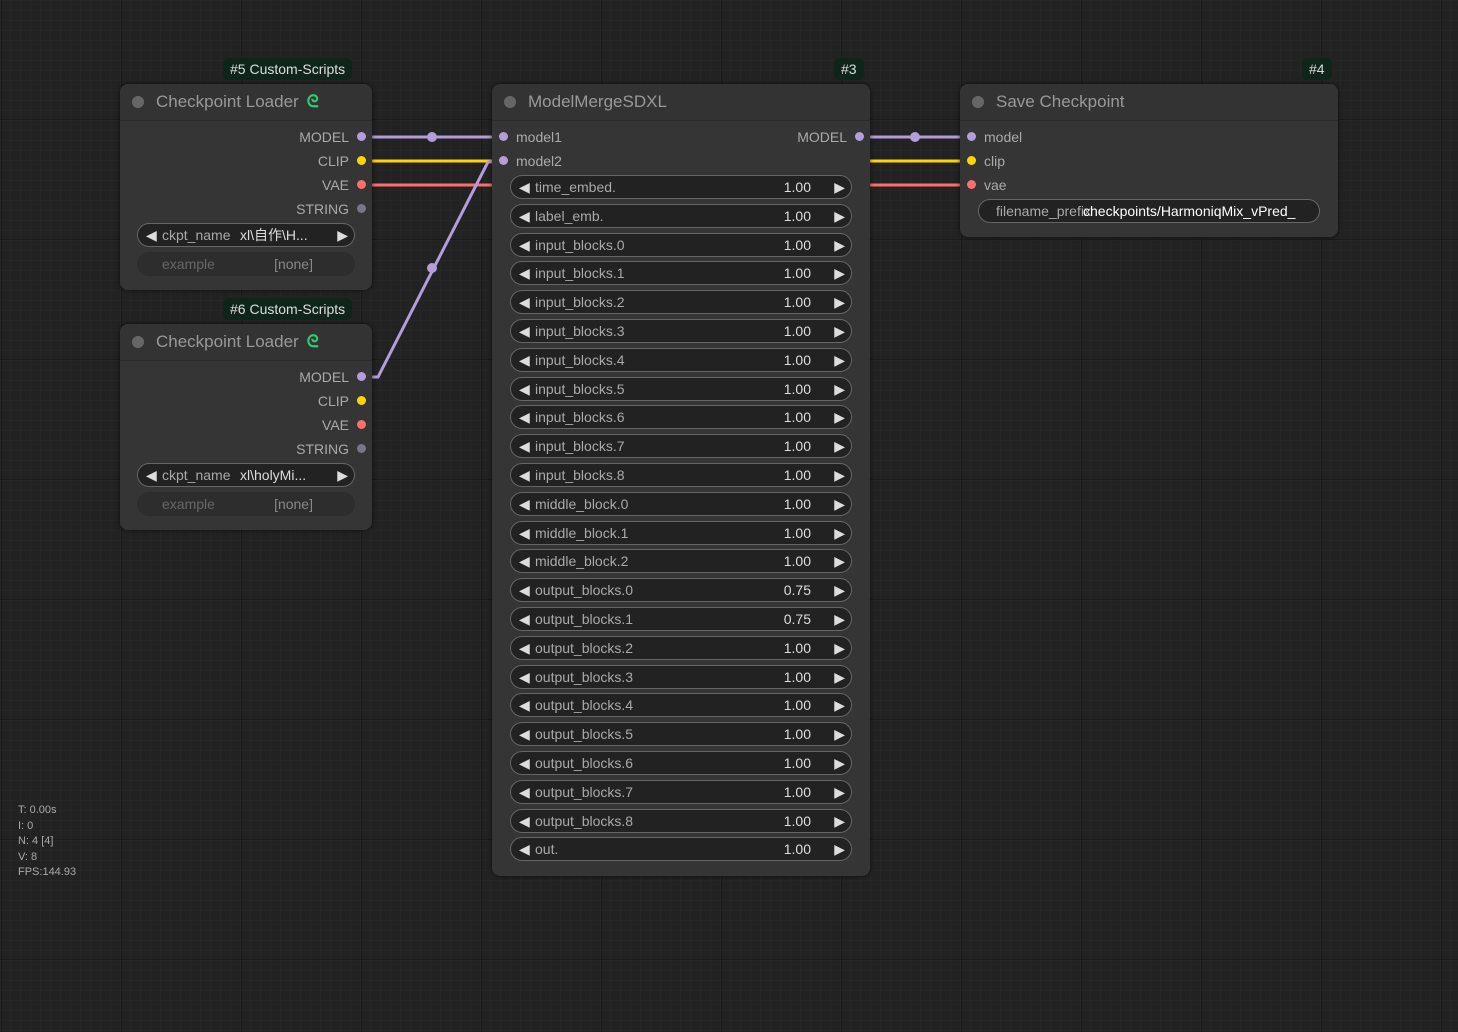  Describe the element at coordinates (994, 137) in the screenshot. I see `input-model: model` at that location.